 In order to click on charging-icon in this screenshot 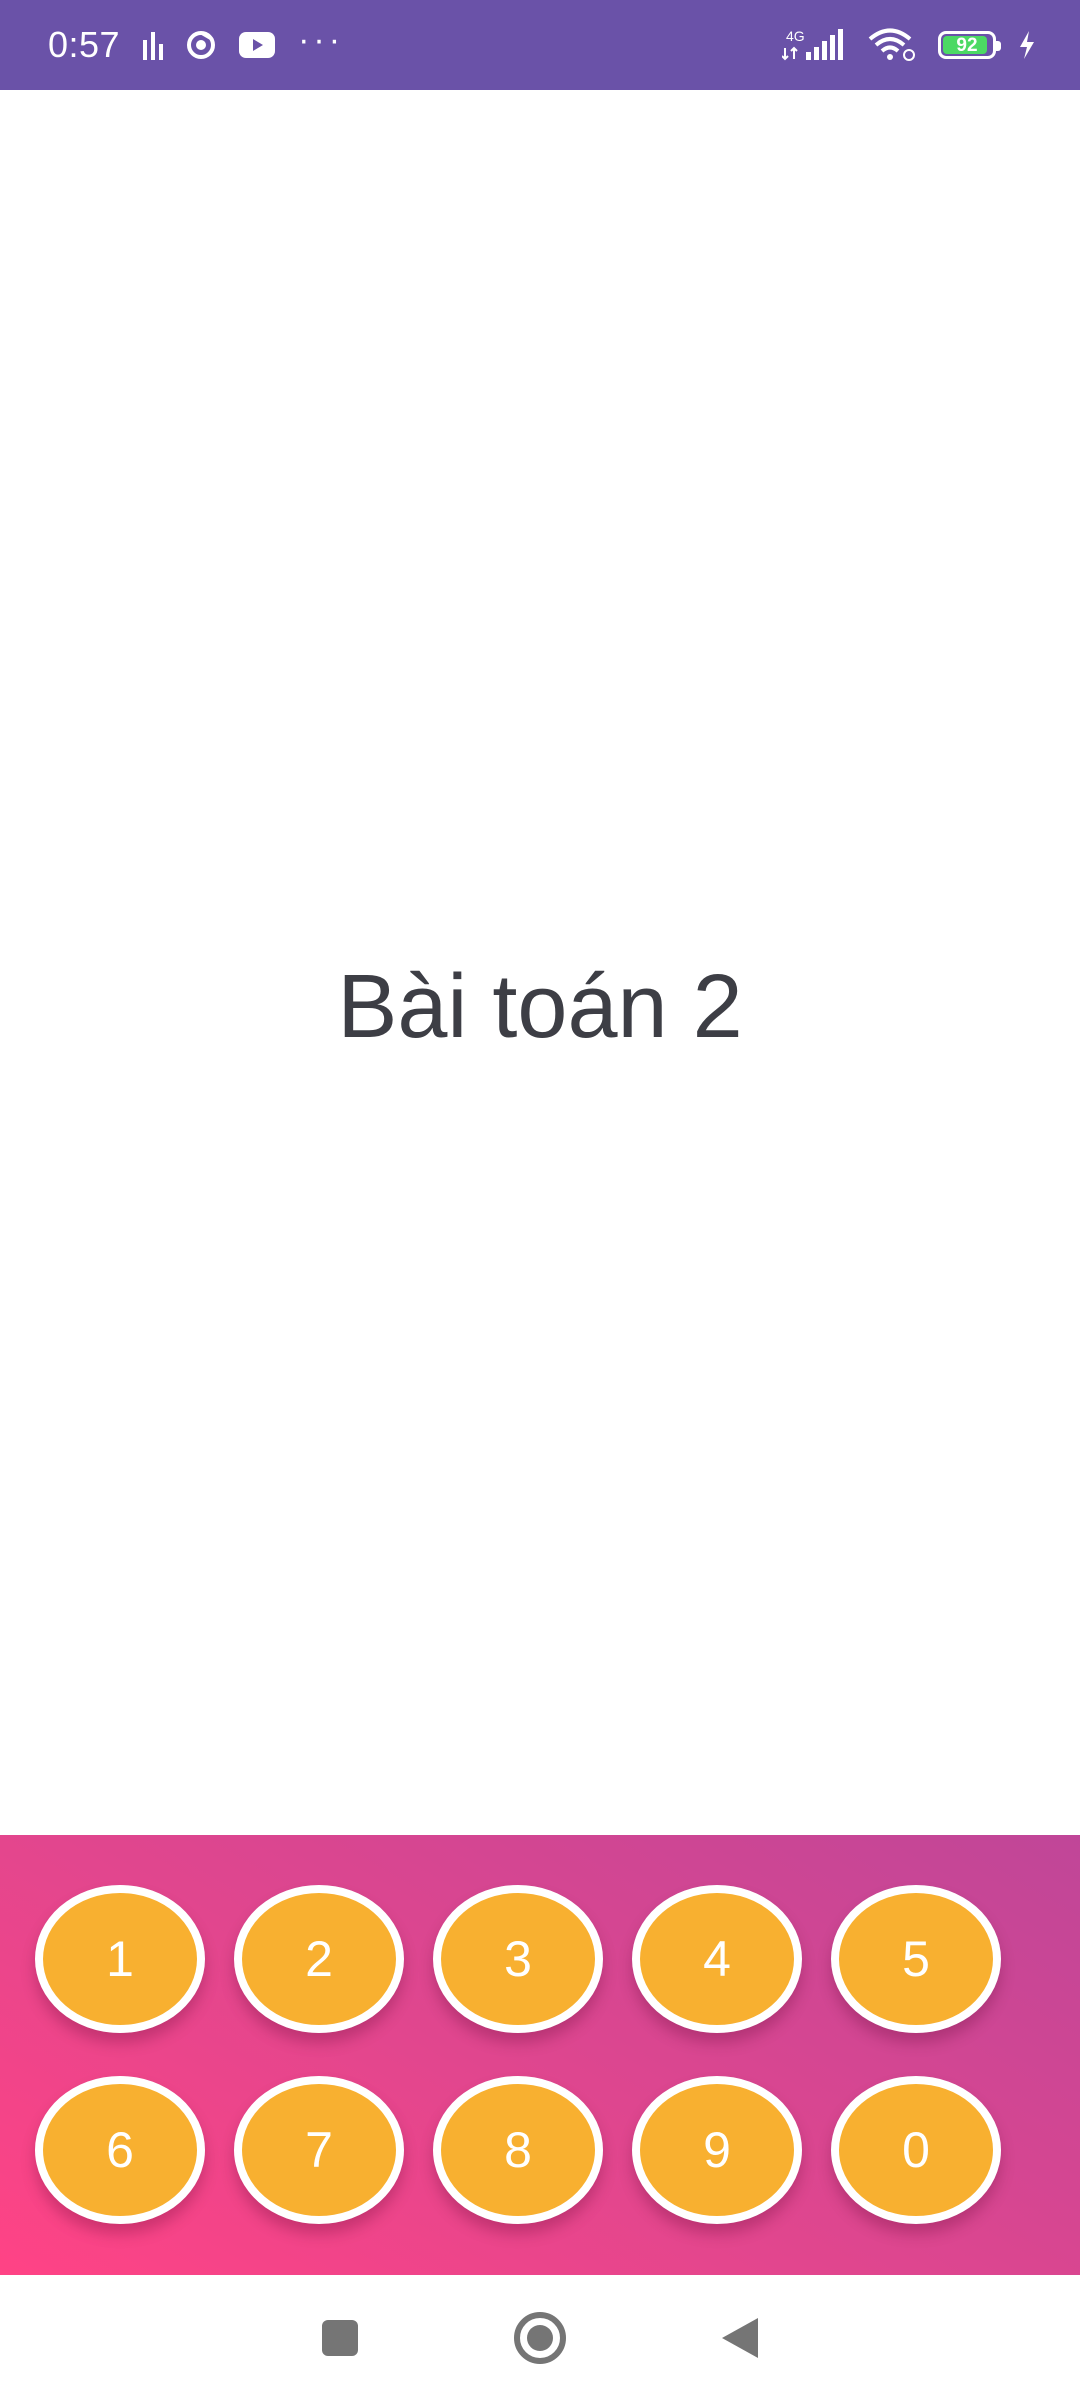, I will do `click(1027, 45)`.